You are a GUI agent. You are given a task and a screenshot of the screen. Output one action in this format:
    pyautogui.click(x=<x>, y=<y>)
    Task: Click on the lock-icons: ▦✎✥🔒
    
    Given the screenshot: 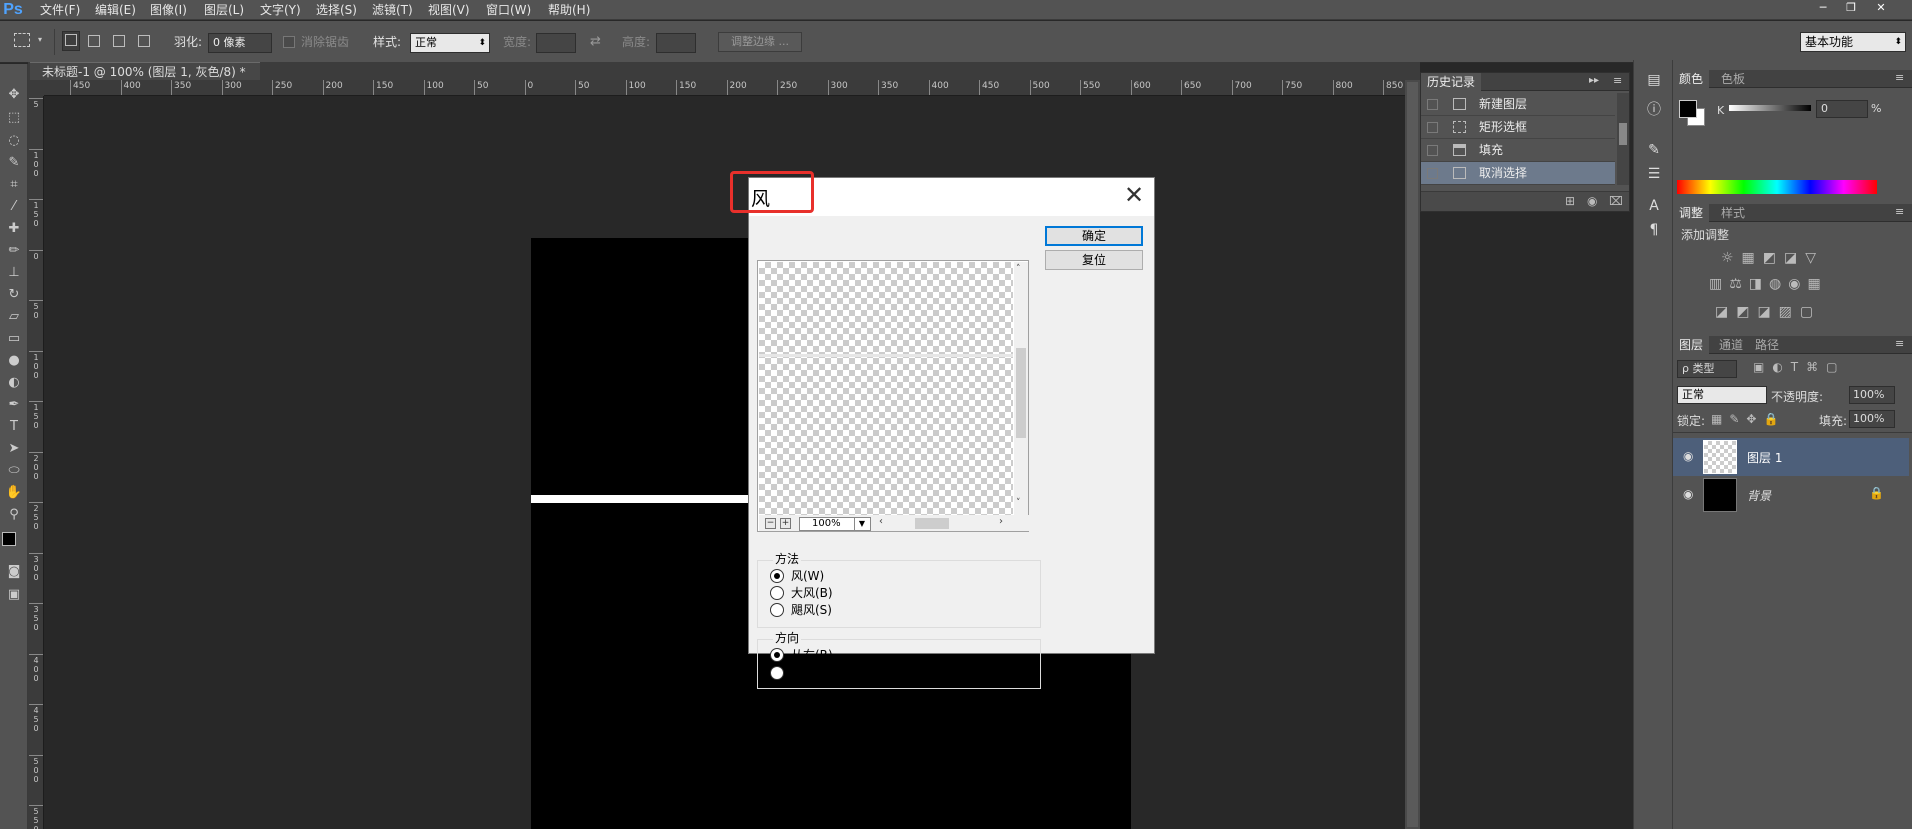 What is the action you would take?
    pyautogui.click(x=1748, y=419)
    